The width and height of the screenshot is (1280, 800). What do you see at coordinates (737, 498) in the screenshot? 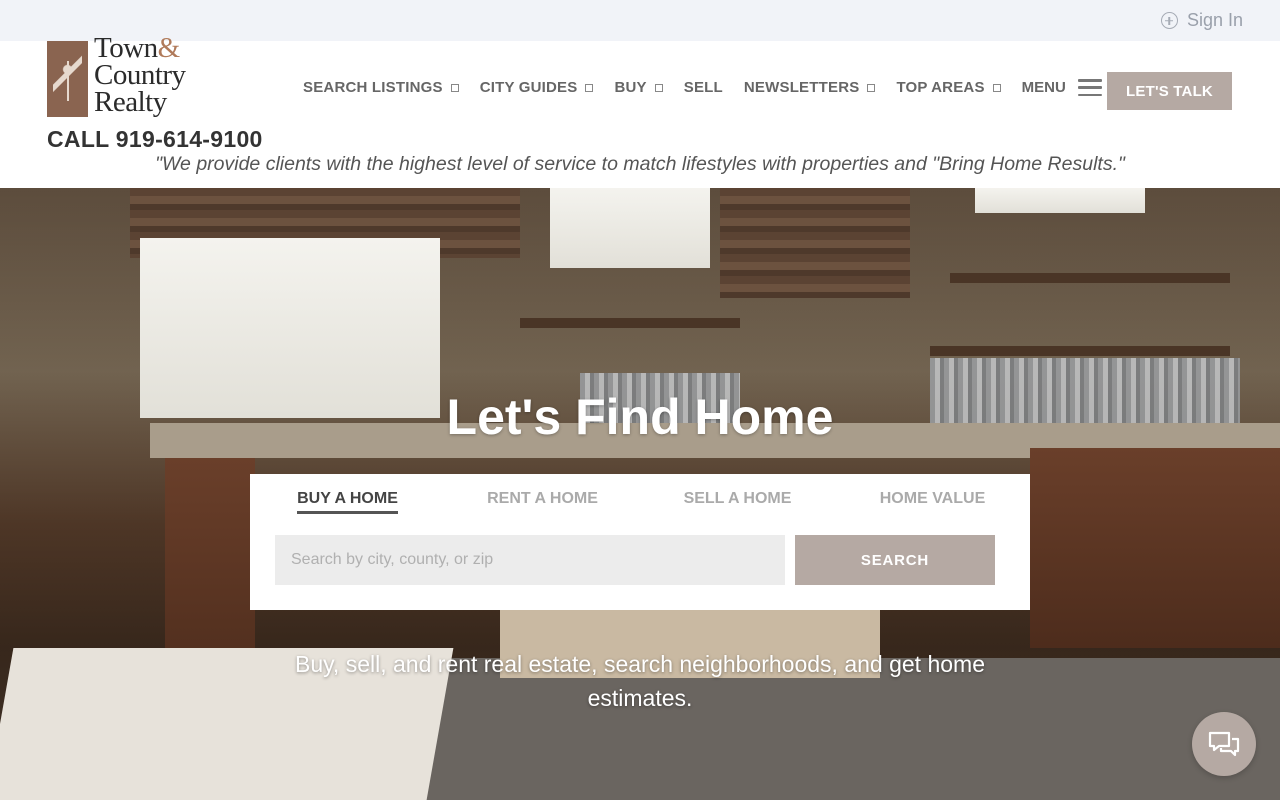
I see `tab-label: SELL A HOME` at bounding box center [737, 498].